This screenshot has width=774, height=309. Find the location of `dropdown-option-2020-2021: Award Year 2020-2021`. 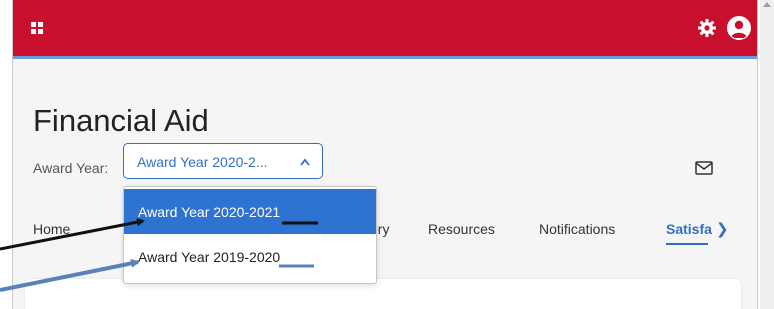

dropdown-option-2020-2021: Award Year 2020-2021 is located at coordinates (250, 212).